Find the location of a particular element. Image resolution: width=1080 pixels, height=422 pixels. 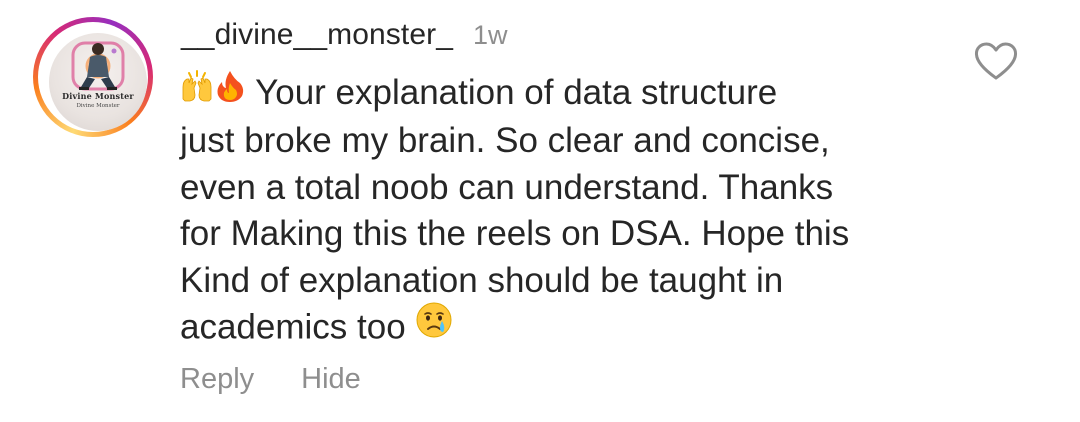

comment-line-6: academics too is located at coordinates (293, 327).